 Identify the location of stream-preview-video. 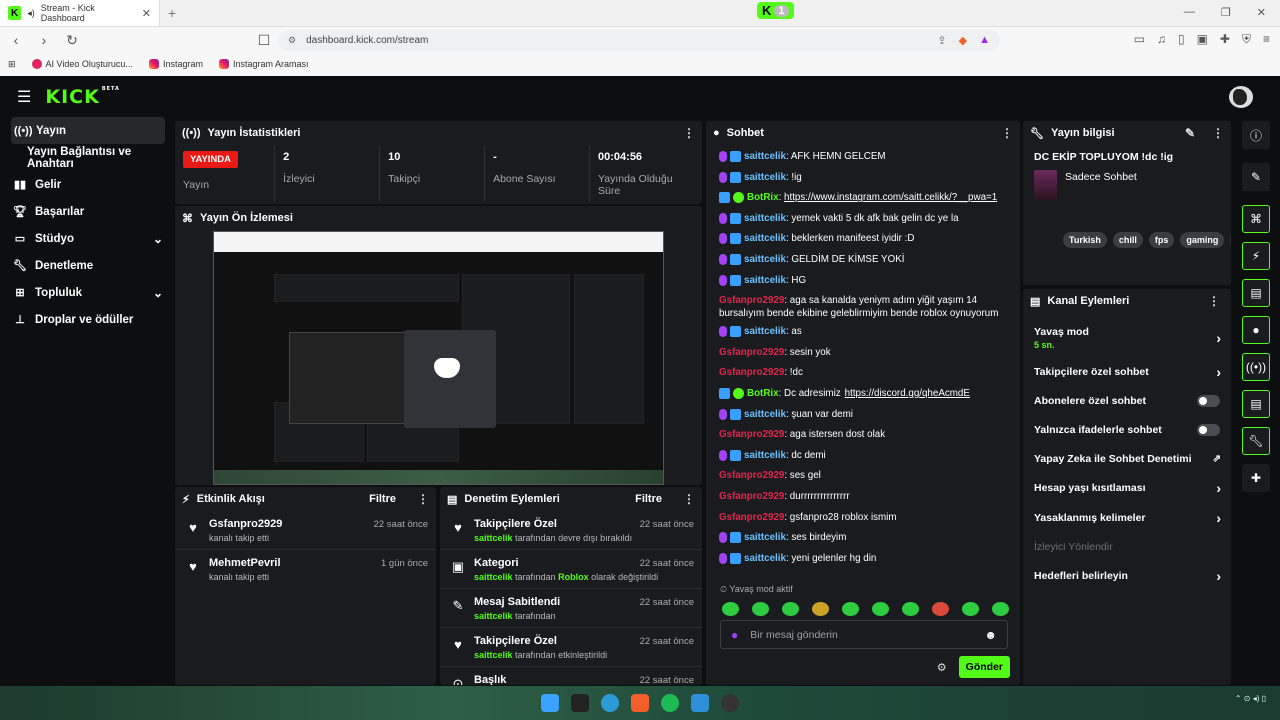
(438, 358).